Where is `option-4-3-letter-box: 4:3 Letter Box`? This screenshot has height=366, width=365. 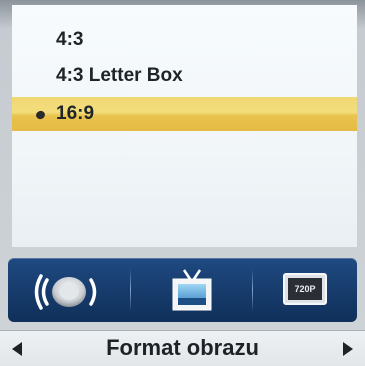 option-4-3-letter-box: 4:3 Letter Box is located at coordinates (184, 76).